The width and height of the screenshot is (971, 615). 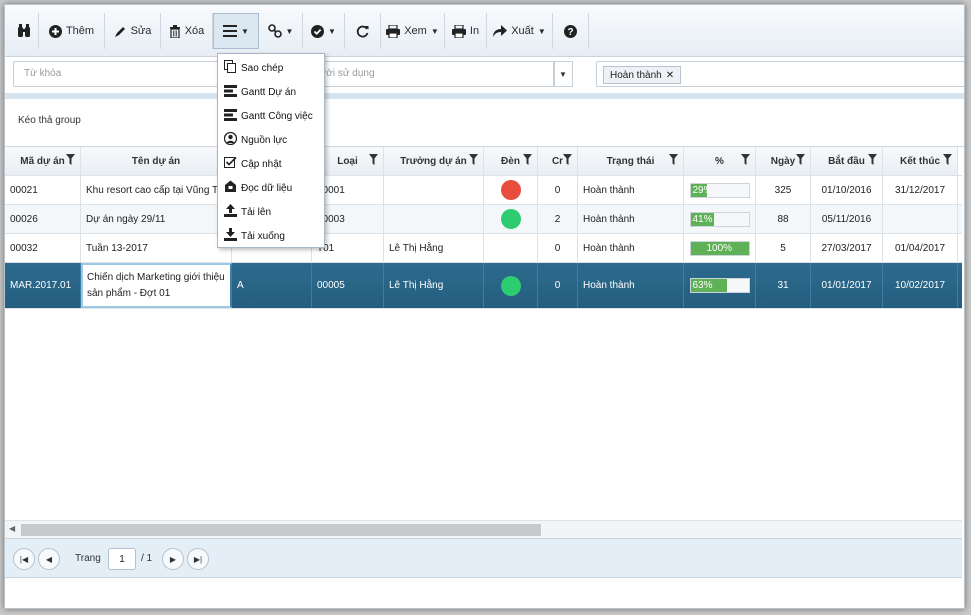 What do you see at coordinates (780, 74) in the screenshot?
I see `status-filter-input: Hoàn thành ✕` at bounding box center [780, 74].